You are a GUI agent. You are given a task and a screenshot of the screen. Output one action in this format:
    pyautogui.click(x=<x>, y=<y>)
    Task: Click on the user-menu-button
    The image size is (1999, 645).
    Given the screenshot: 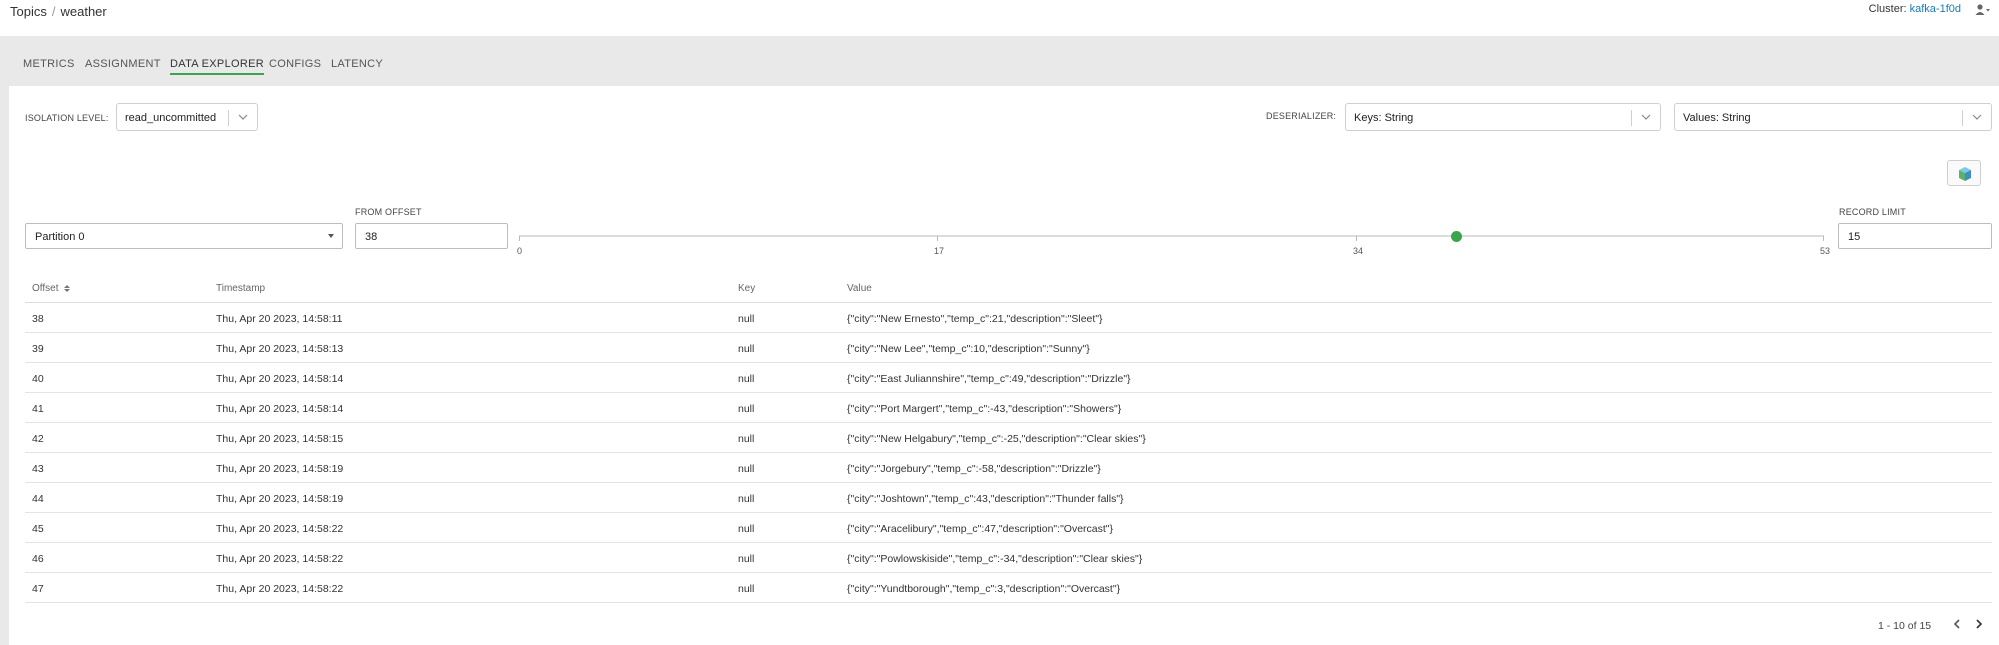 What is the action you would take?
    pyautogui.click(x=1983, y=9)
    